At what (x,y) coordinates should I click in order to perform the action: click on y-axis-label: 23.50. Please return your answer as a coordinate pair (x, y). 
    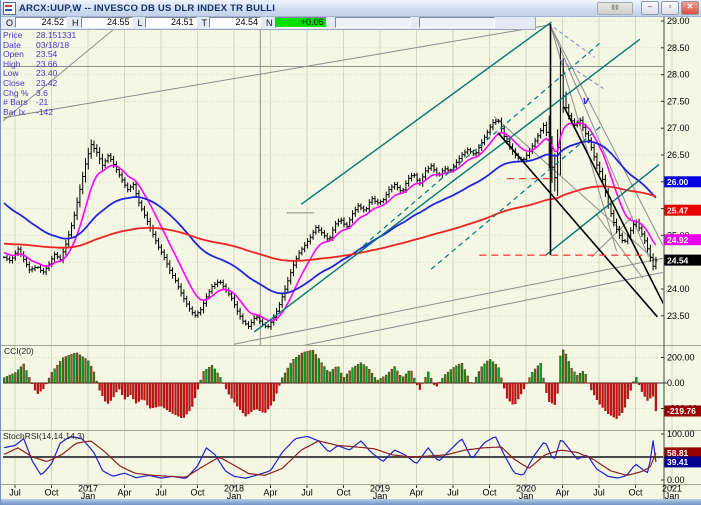
    Looking at the image, I should click on (678, 316).